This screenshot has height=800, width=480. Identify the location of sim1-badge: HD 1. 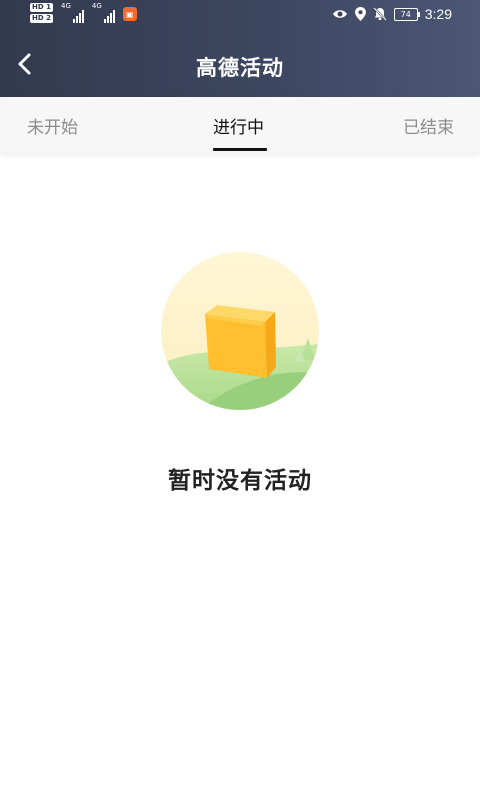
(41, 7).